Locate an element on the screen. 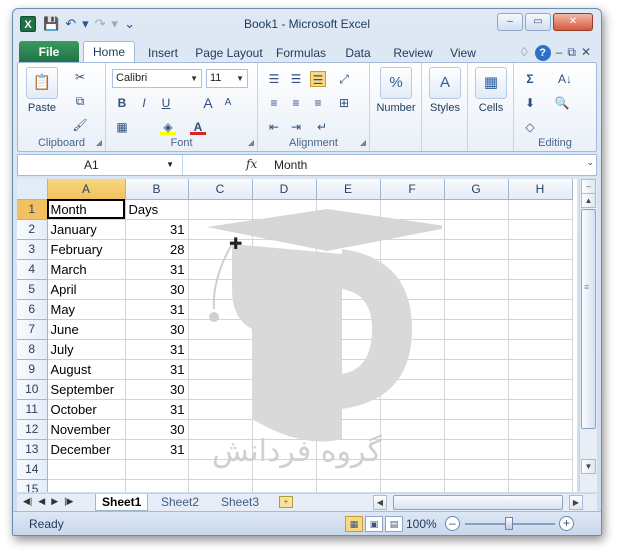 This screenshot has height=558, width=622. cell-f8 is located at coordinates (412, 349).